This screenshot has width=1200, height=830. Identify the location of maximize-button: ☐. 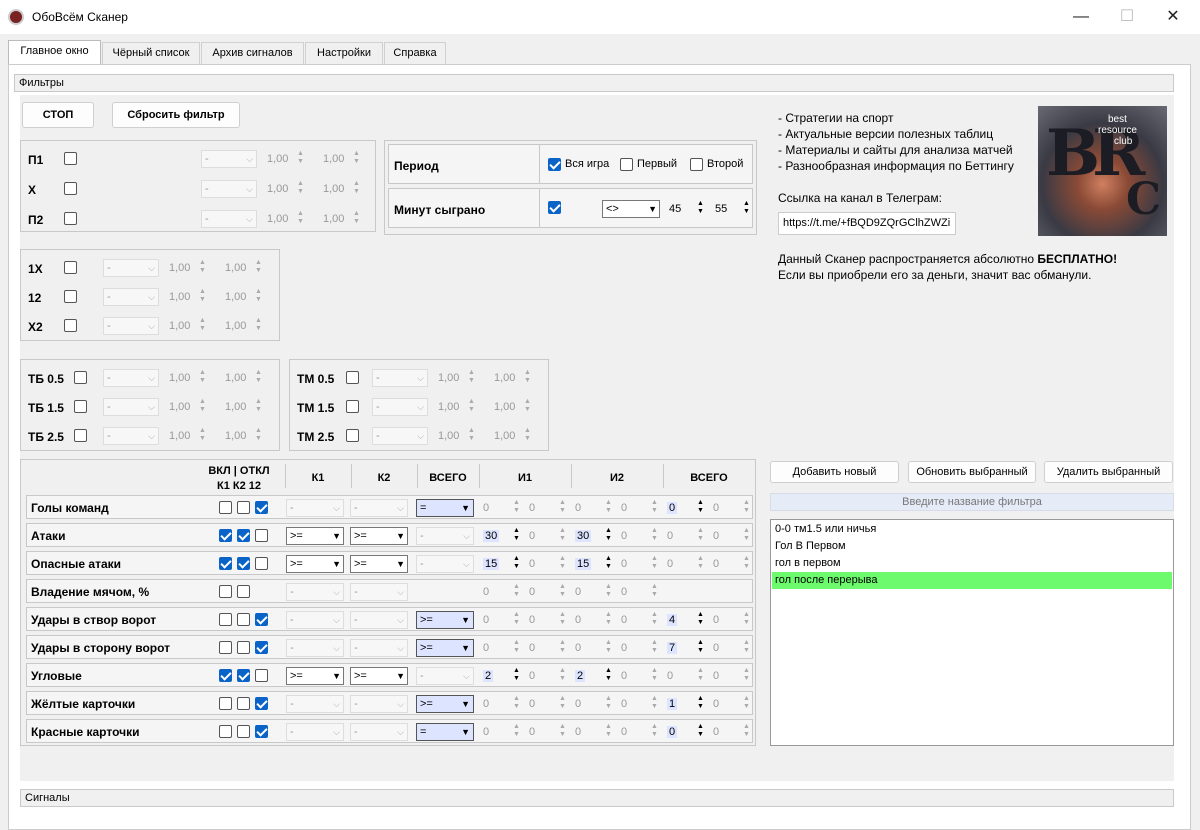
(1127, 17).